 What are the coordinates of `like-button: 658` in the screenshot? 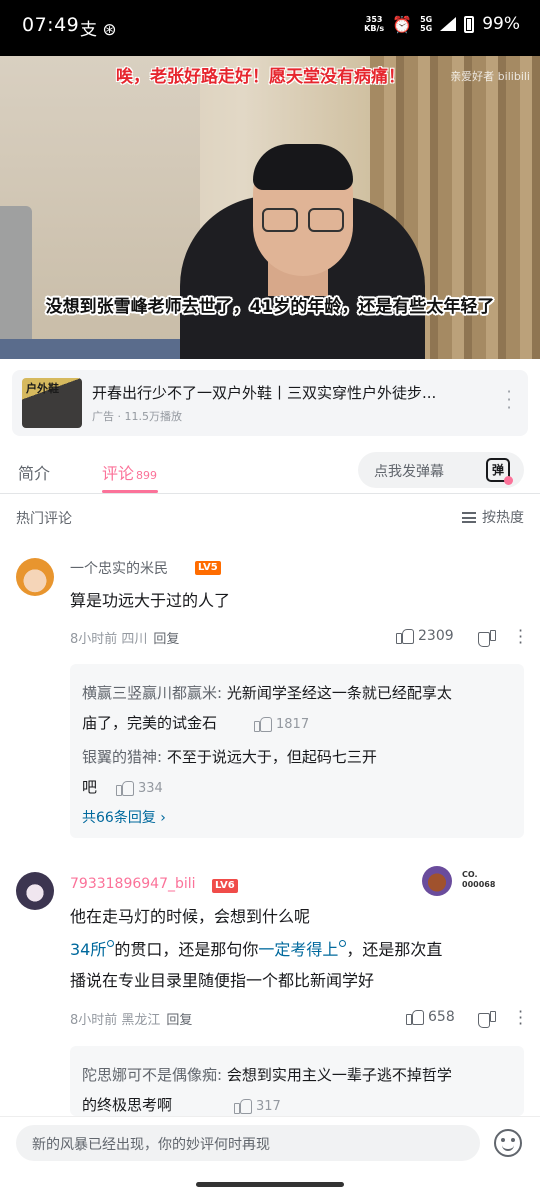 It's located at (430, 1017).